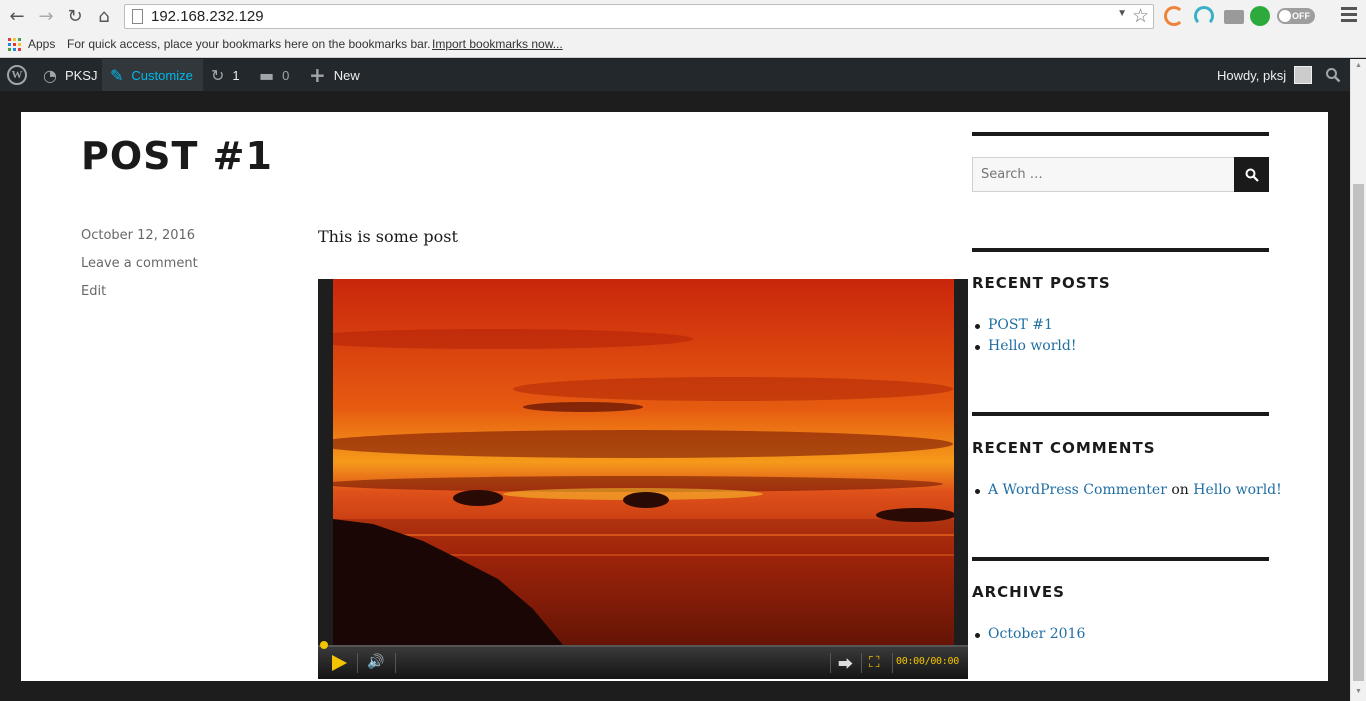 The height and width of the screenshot is (701, 1366). I want to click on recent-comments-list: A WordPress Commenter on Hello world!, so click(1127, 490).